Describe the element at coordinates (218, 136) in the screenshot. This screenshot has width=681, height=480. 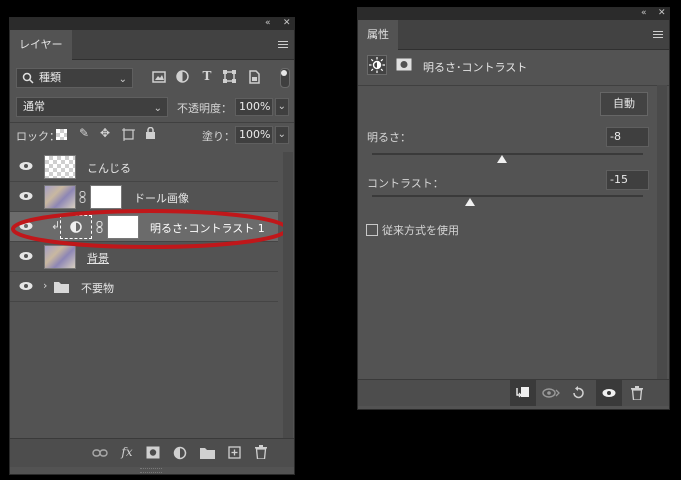
I see `fill-label: 塗り：` at that location.